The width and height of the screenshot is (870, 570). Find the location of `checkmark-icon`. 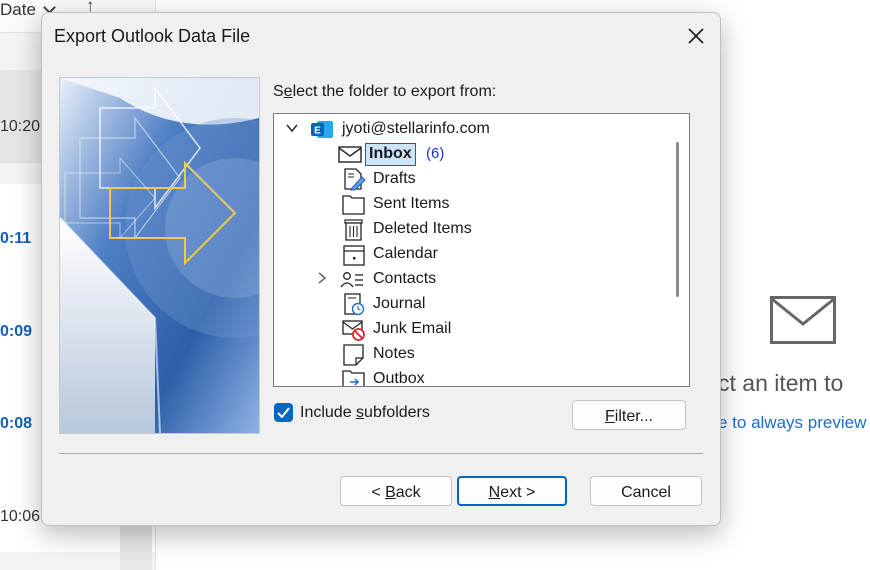

checkmark-icon is located at coordinates (283, 412).